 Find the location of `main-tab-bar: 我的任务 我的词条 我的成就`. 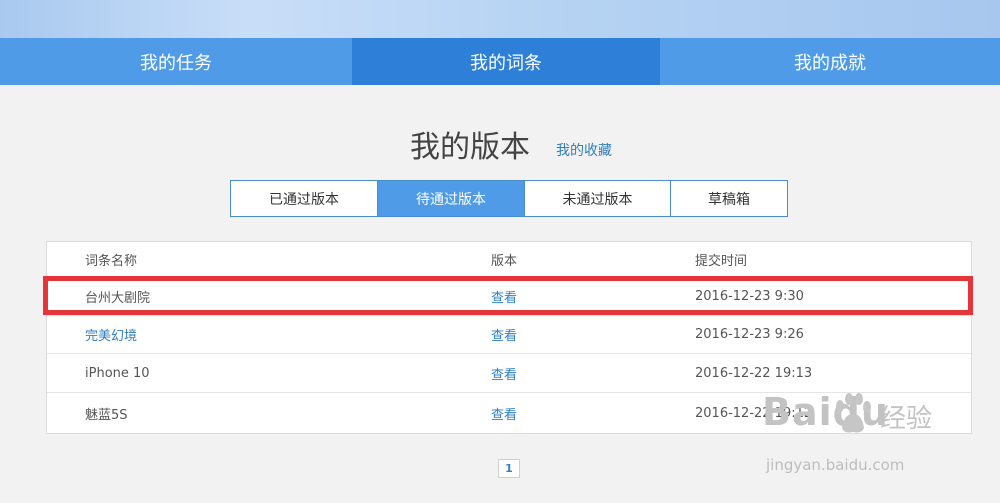

main-tab-bar: 我的任务 我的词条 我的成就 is located at coordinates (500, 61).